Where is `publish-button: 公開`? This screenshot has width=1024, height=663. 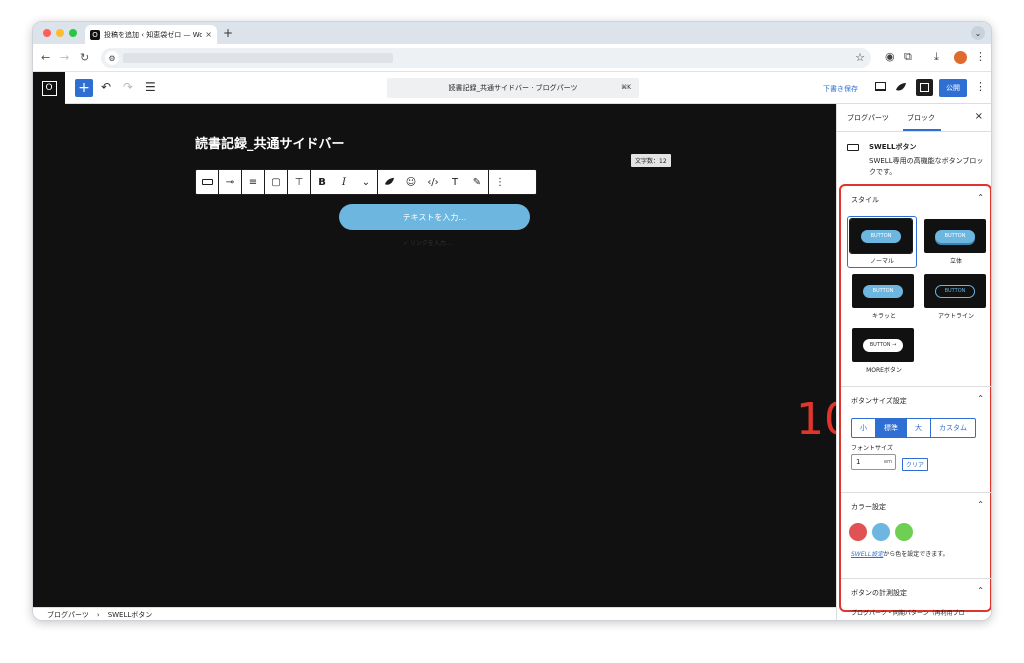 publish-button: 公開 is located at coordinates (953, 88).